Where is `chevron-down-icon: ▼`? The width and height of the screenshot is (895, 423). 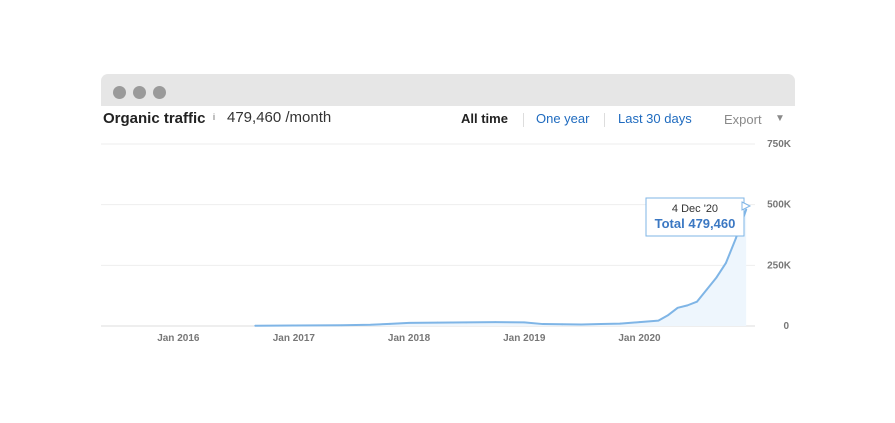 chevron-down-icon: ▼ is located at coordinates (780, 118).